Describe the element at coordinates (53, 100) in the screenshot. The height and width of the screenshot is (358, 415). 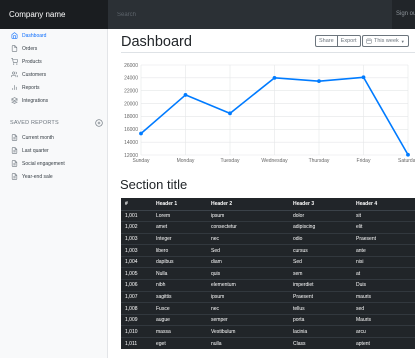
I see `sidebar-item-integrations: Integrations` at that location.